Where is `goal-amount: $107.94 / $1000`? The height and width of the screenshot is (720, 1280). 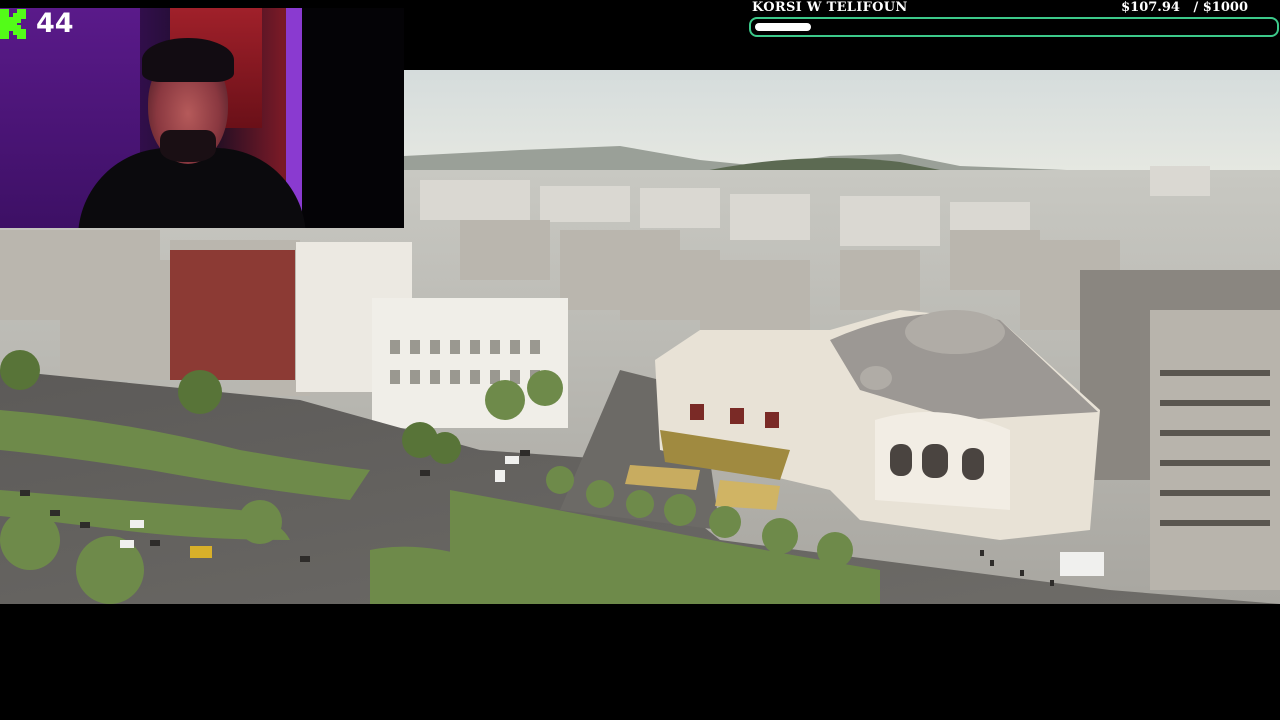 goal-amount: $107.94 / $1000 is located at coordinates (1184, 7).